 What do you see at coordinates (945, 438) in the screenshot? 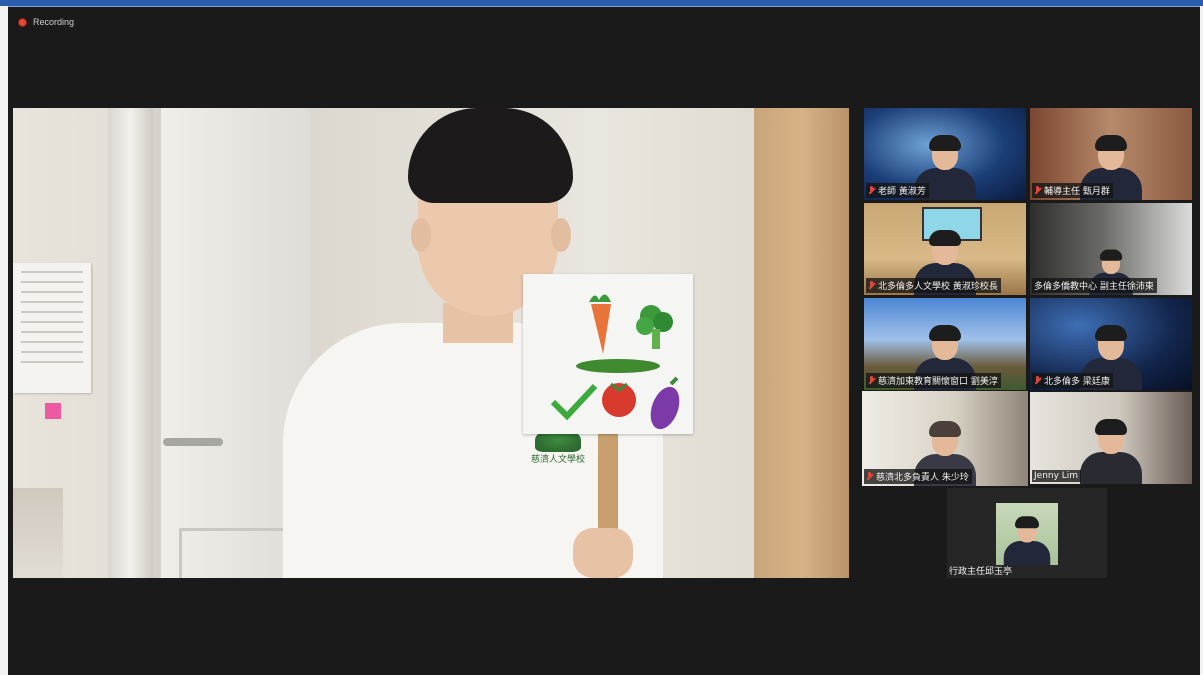
I see `active-speaker-tile: 慈濟北多負責人 朱少玲` at bounding box center [945, 438].